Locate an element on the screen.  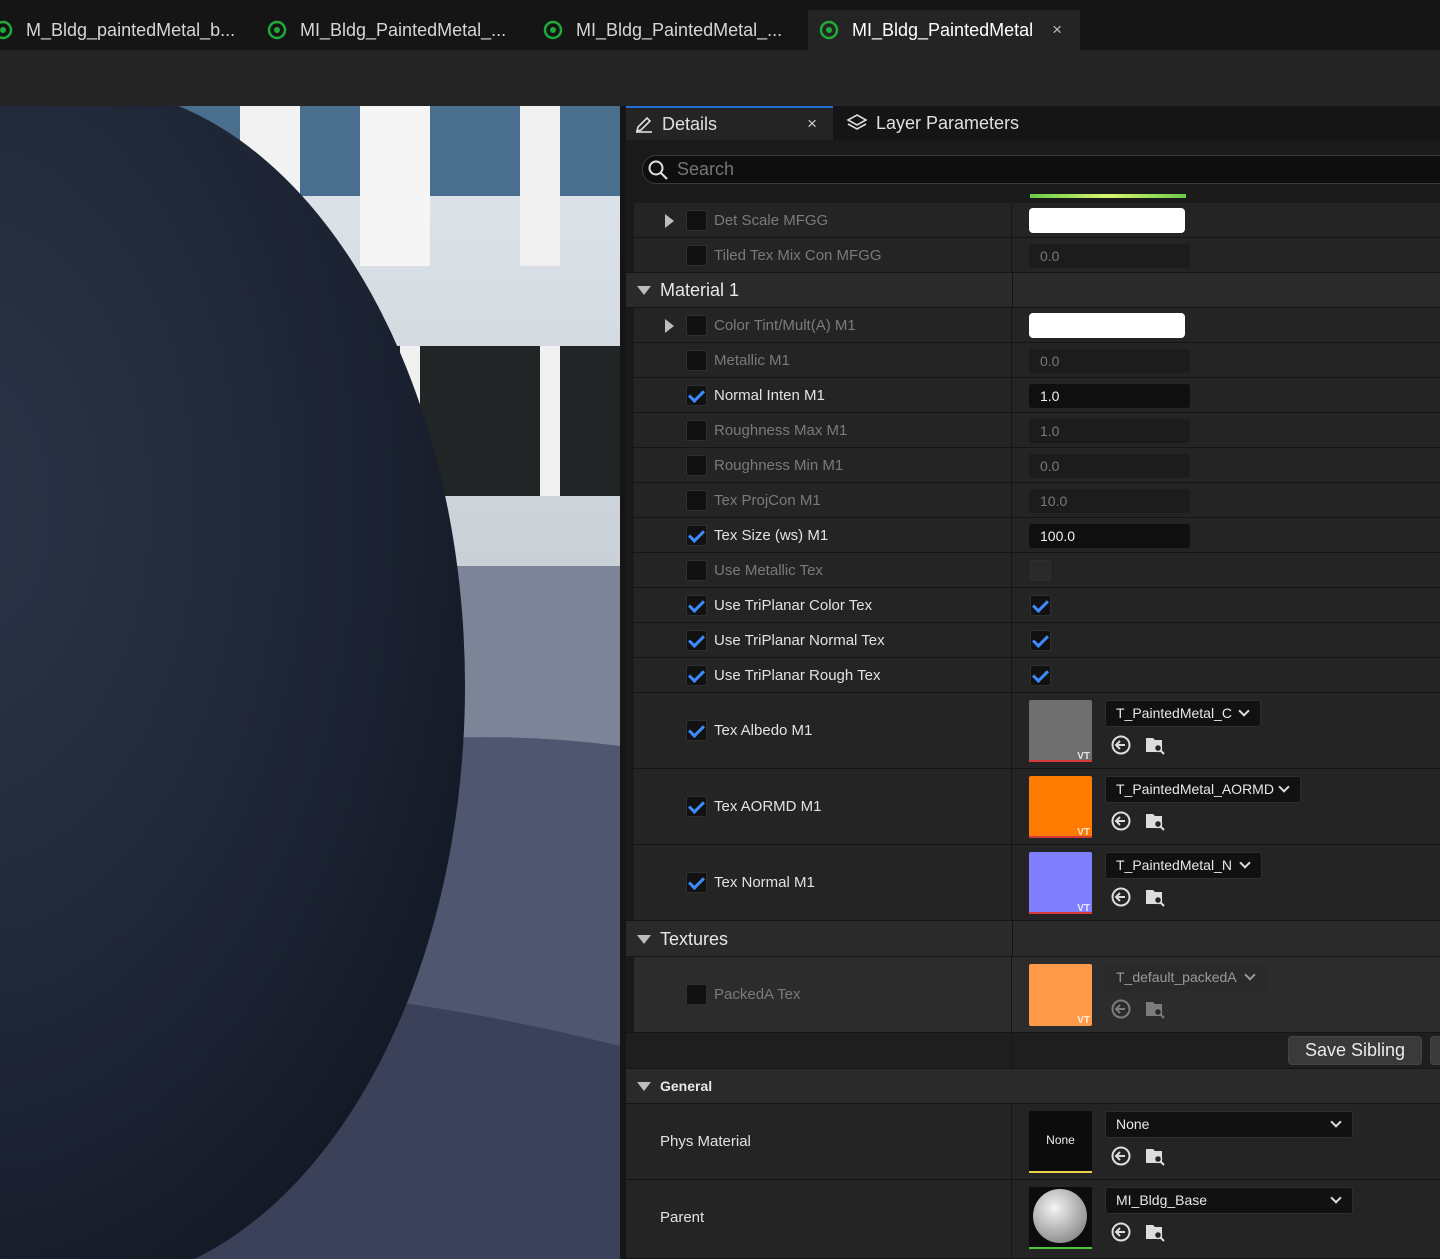
param-label: PackedA Tex is located at coordinates (757, 994).